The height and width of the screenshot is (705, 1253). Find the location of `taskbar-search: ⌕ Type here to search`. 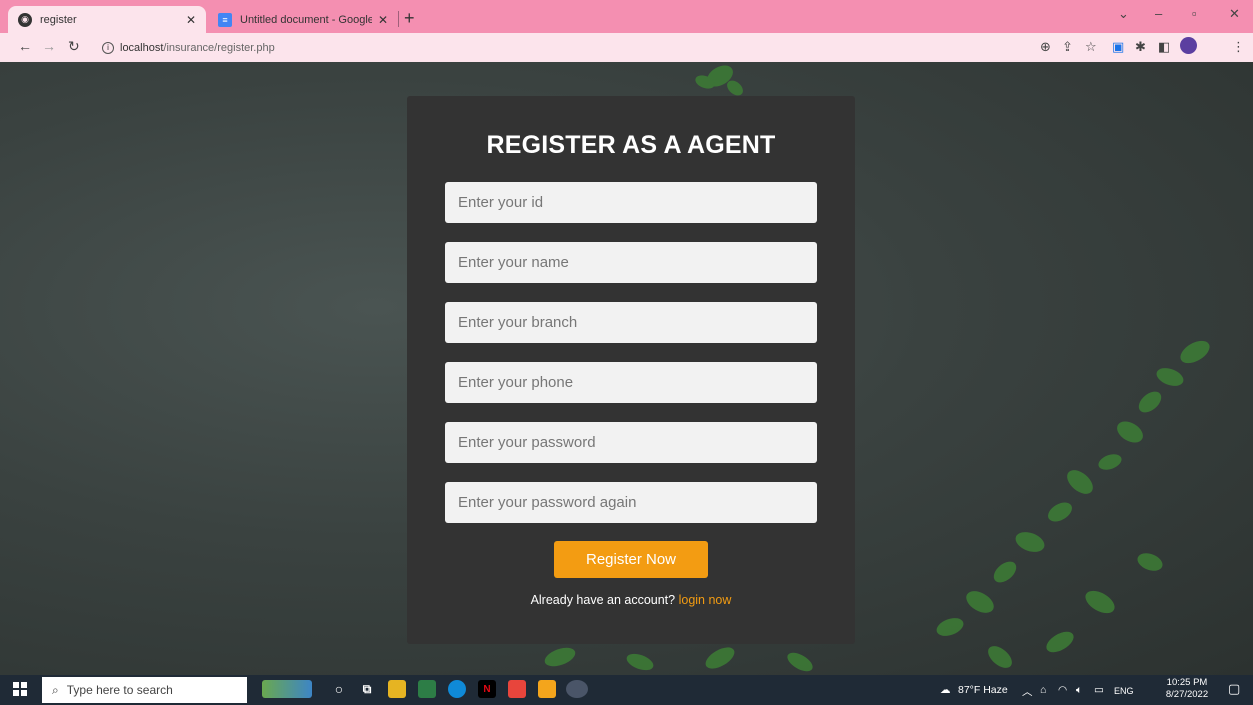

taskbar-search: ⌕ Type here to search is located at coordinates (144, 690).